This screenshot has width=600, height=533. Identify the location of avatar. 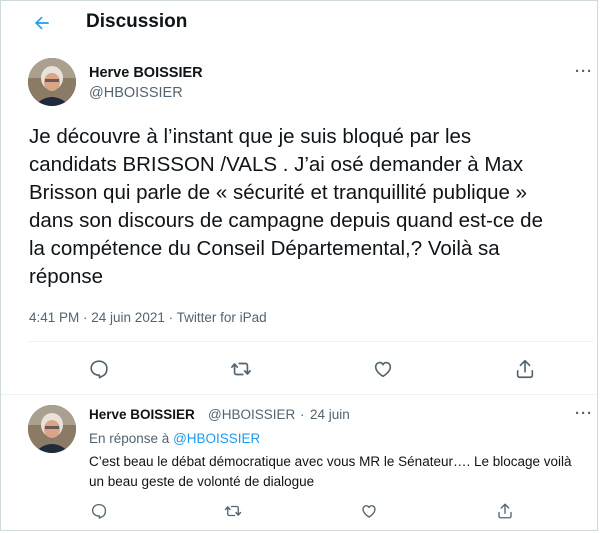
(52, 82).